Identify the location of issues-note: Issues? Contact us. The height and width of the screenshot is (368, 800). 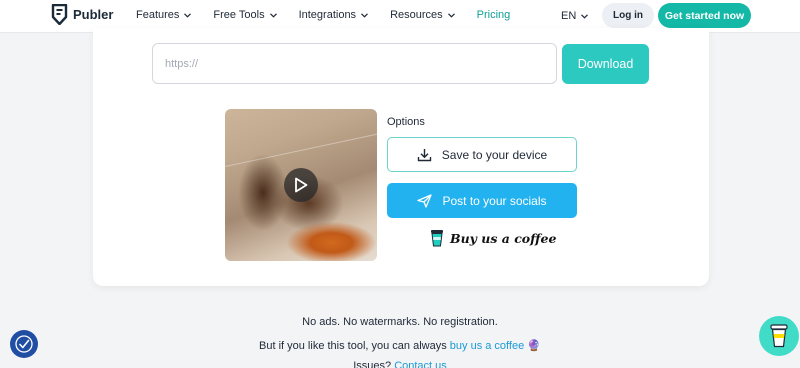
(400, 364).